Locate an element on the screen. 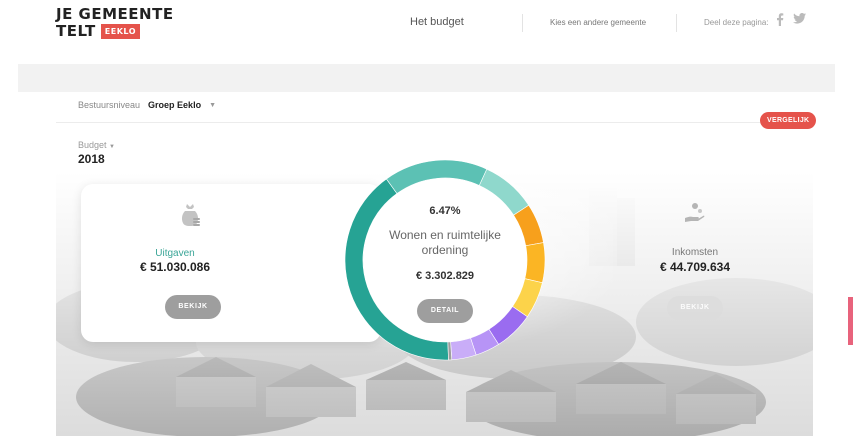 The width and height of the screenshot is (853, 436). budget-selector: Budget ▼ is located at coordinates (96, 145).